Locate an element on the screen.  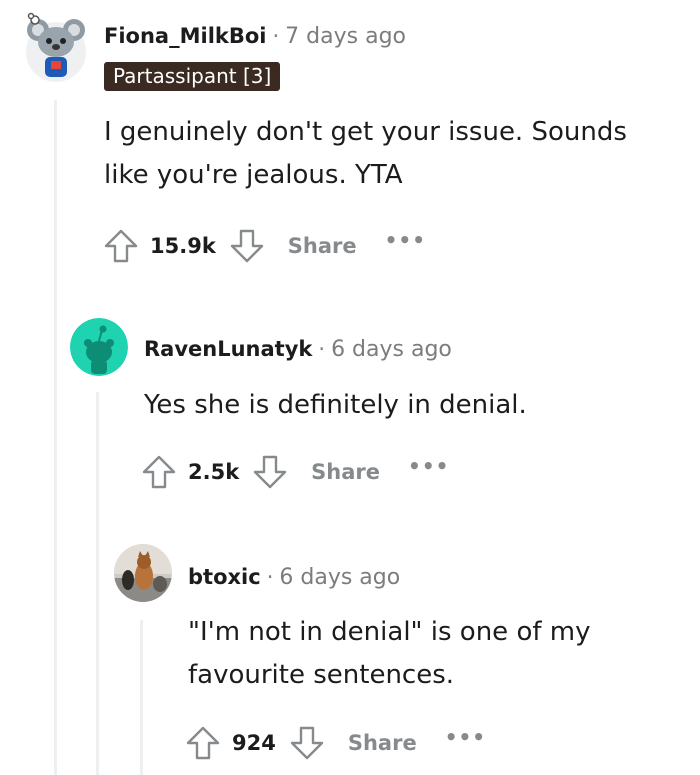
user-flair: Partassipant [3] is located at coordinates (192, 76).